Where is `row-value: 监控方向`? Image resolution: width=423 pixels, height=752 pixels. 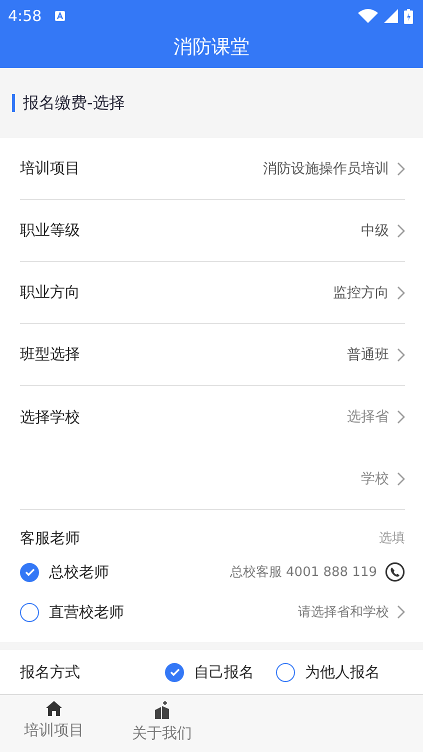 row-value: 监控方向 is located at coordinates (361, 293).